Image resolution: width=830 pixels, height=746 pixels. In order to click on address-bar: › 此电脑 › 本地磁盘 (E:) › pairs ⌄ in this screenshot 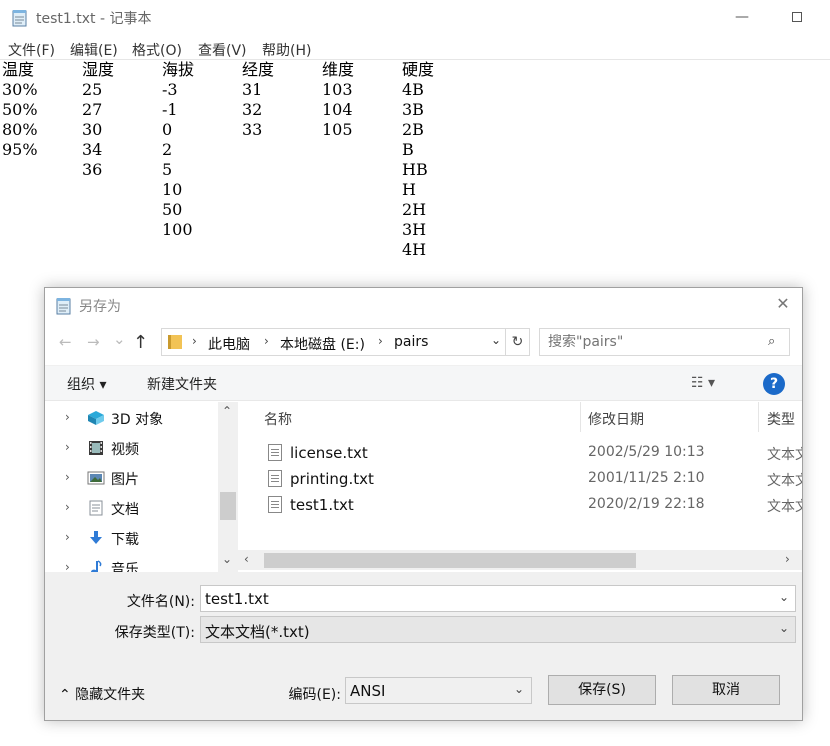, I will do `click(333, 342)`.